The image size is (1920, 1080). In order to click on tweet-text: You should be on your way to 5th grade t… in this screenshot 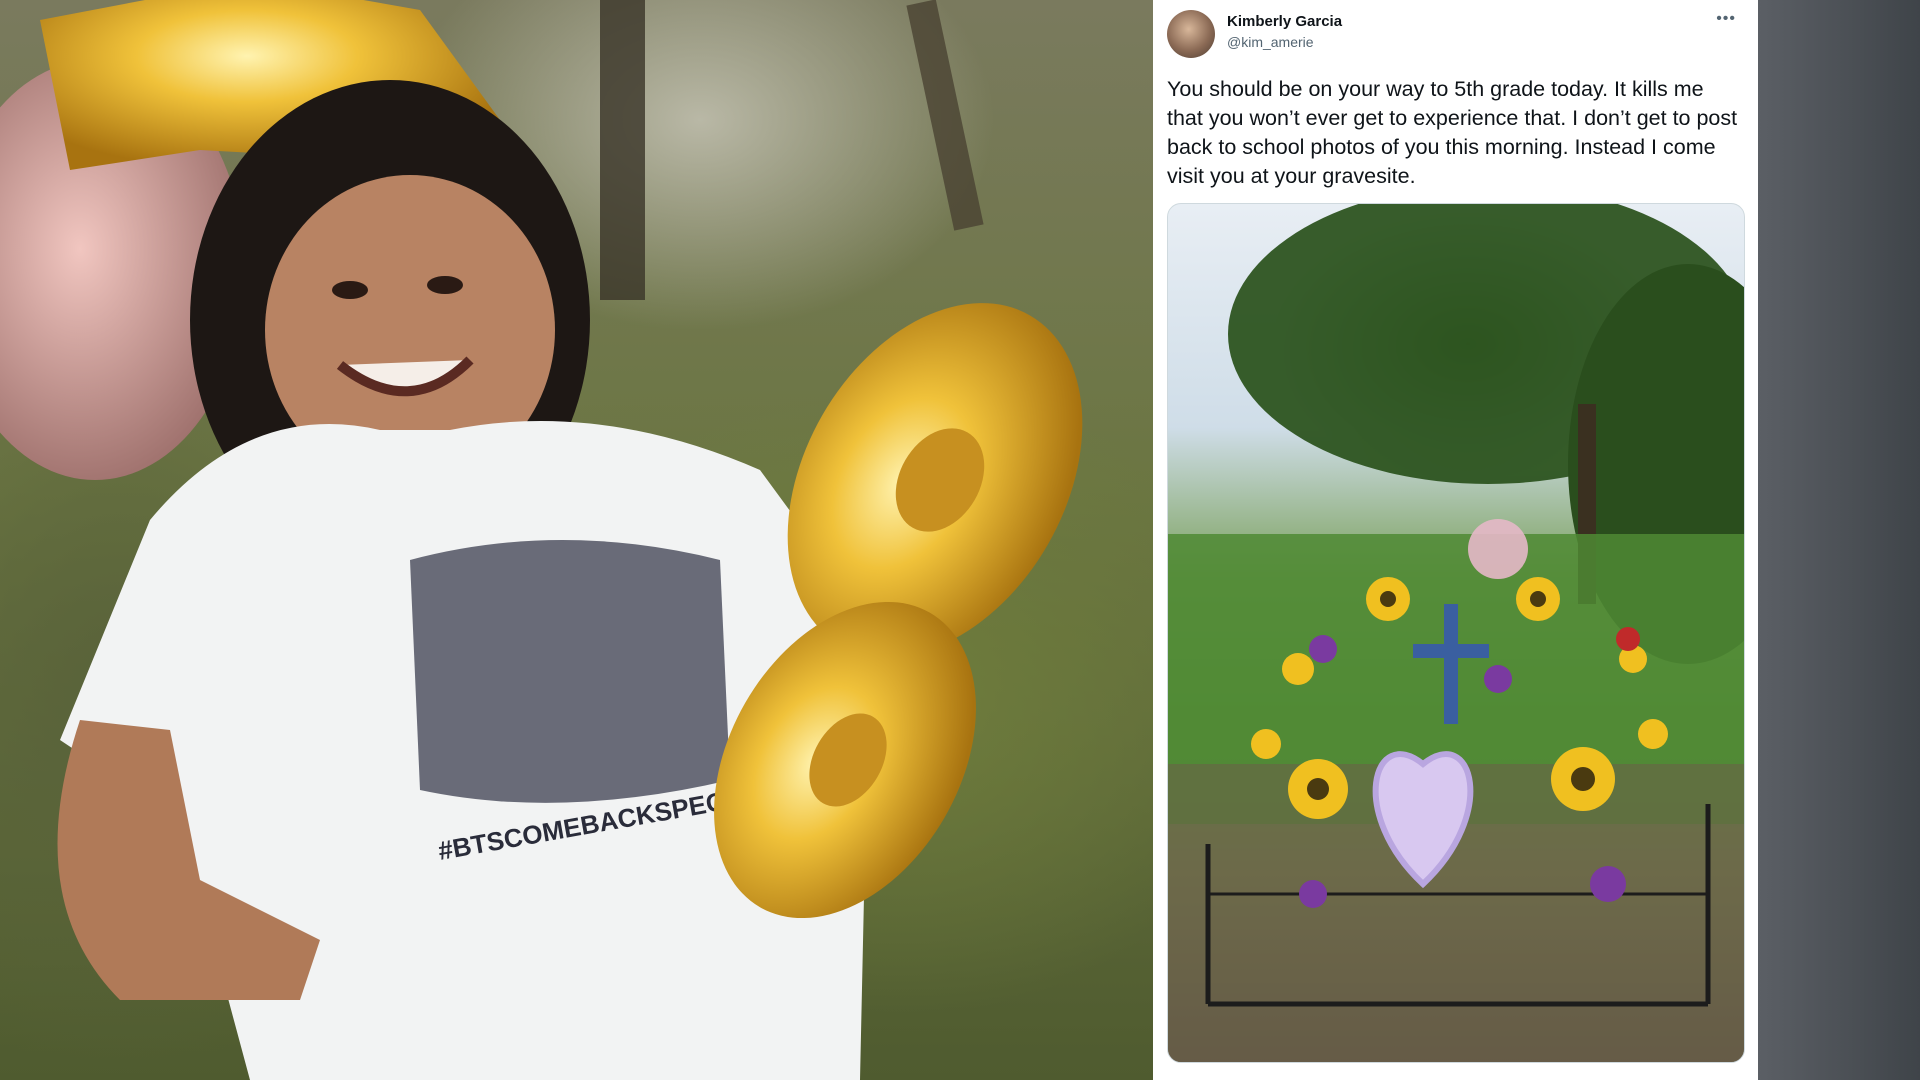, I will do `click(1452, 132)`.